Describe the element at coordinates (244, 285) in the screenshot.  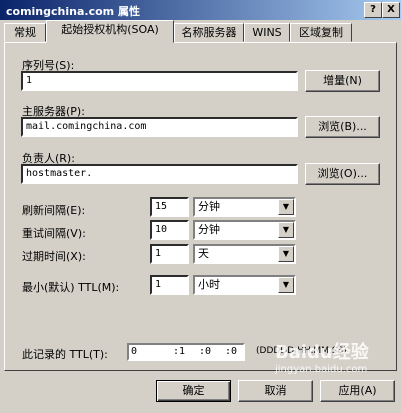
I see `min-ttl-unit-select: 小时 ▼` at that location.